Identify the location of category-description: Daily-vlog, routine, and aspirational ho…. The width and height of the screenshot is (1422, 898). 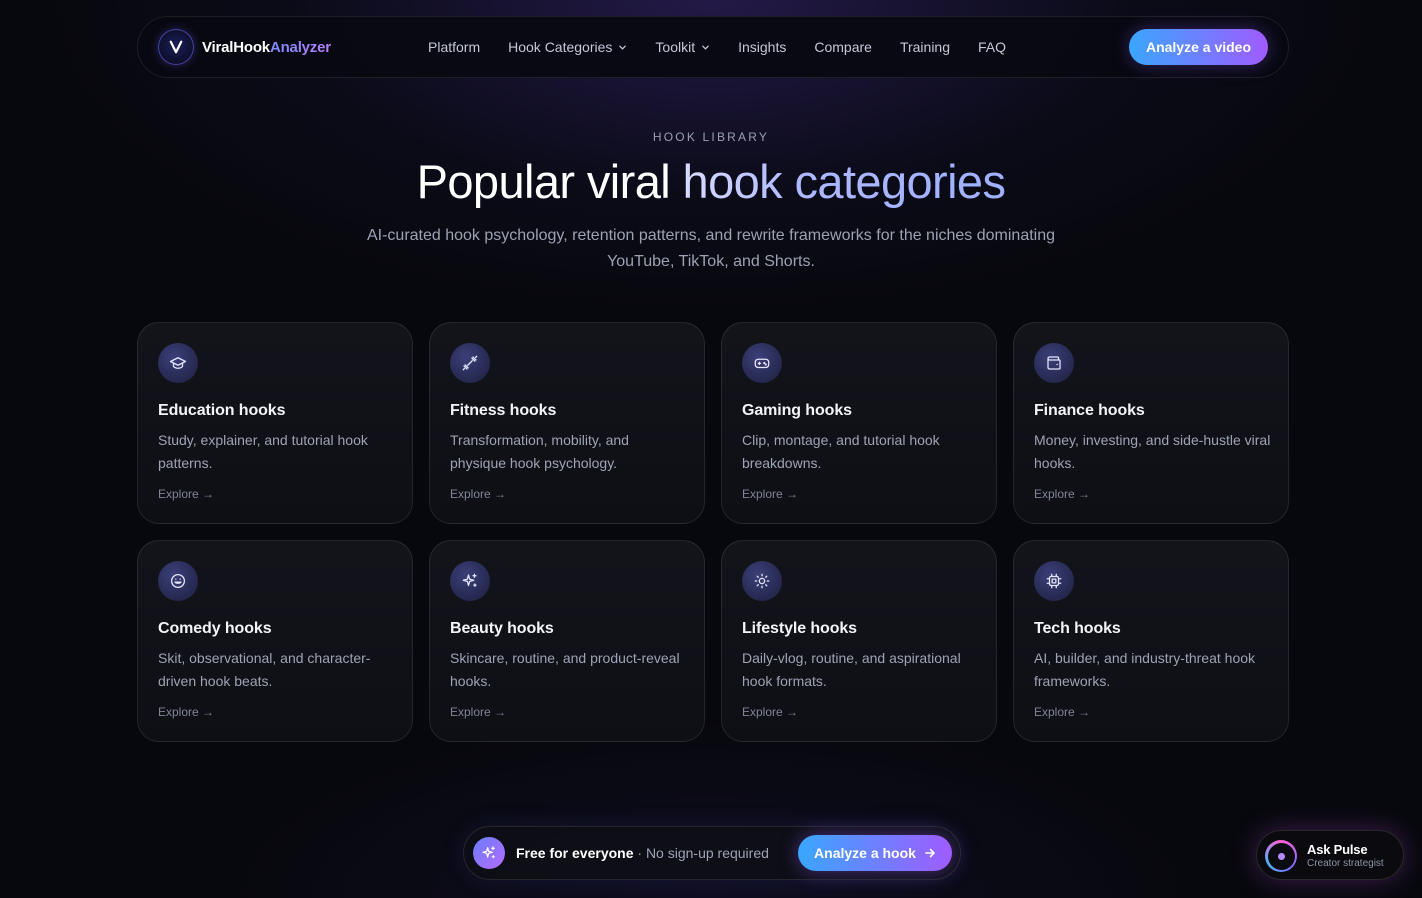
(851, 669).